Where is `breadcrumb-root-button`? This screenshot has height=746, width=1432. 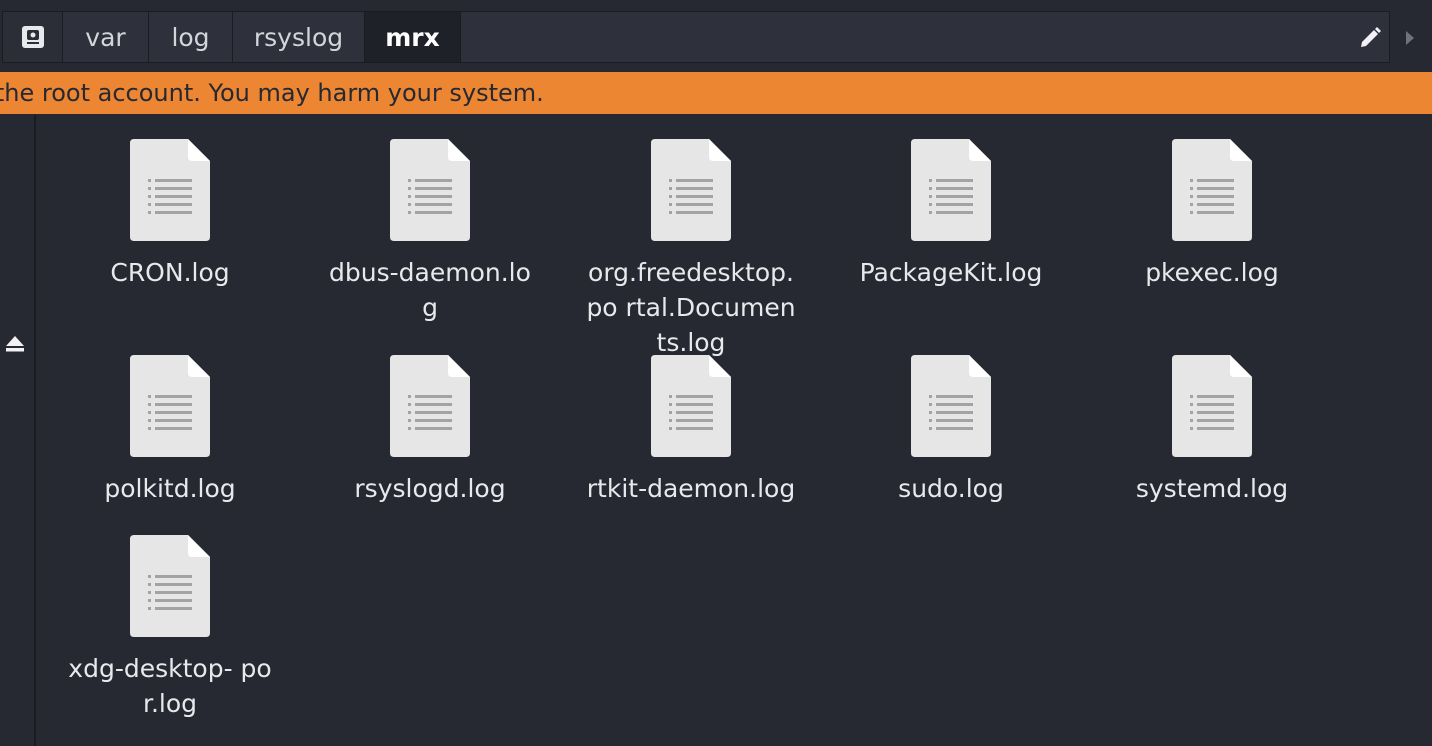
breadcrumb-root-button is located at coordinates (33, 37).